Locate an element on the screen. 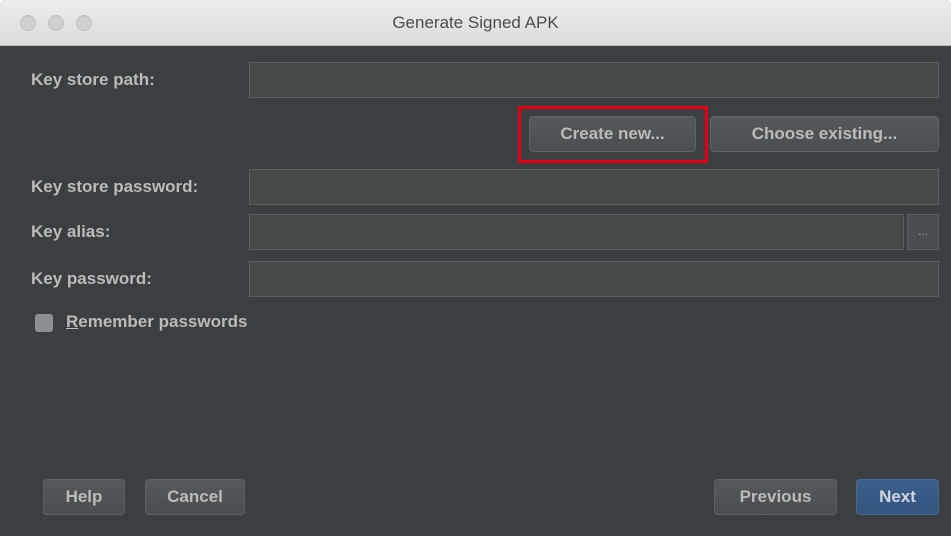  key-store-password-field is located at coordinates (594, 187).